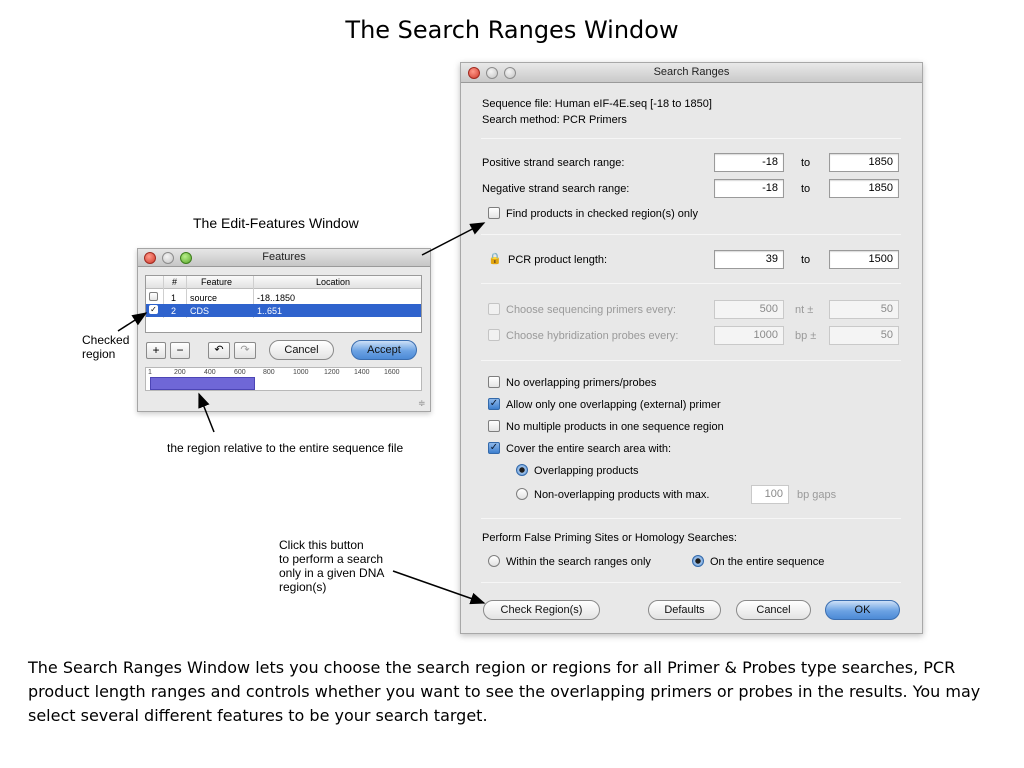 This screenshot has height=768, width=1024. Describe the element at coordinates (132, 322) in the screenshot. I see `arrow-to-checked-row` at that location.